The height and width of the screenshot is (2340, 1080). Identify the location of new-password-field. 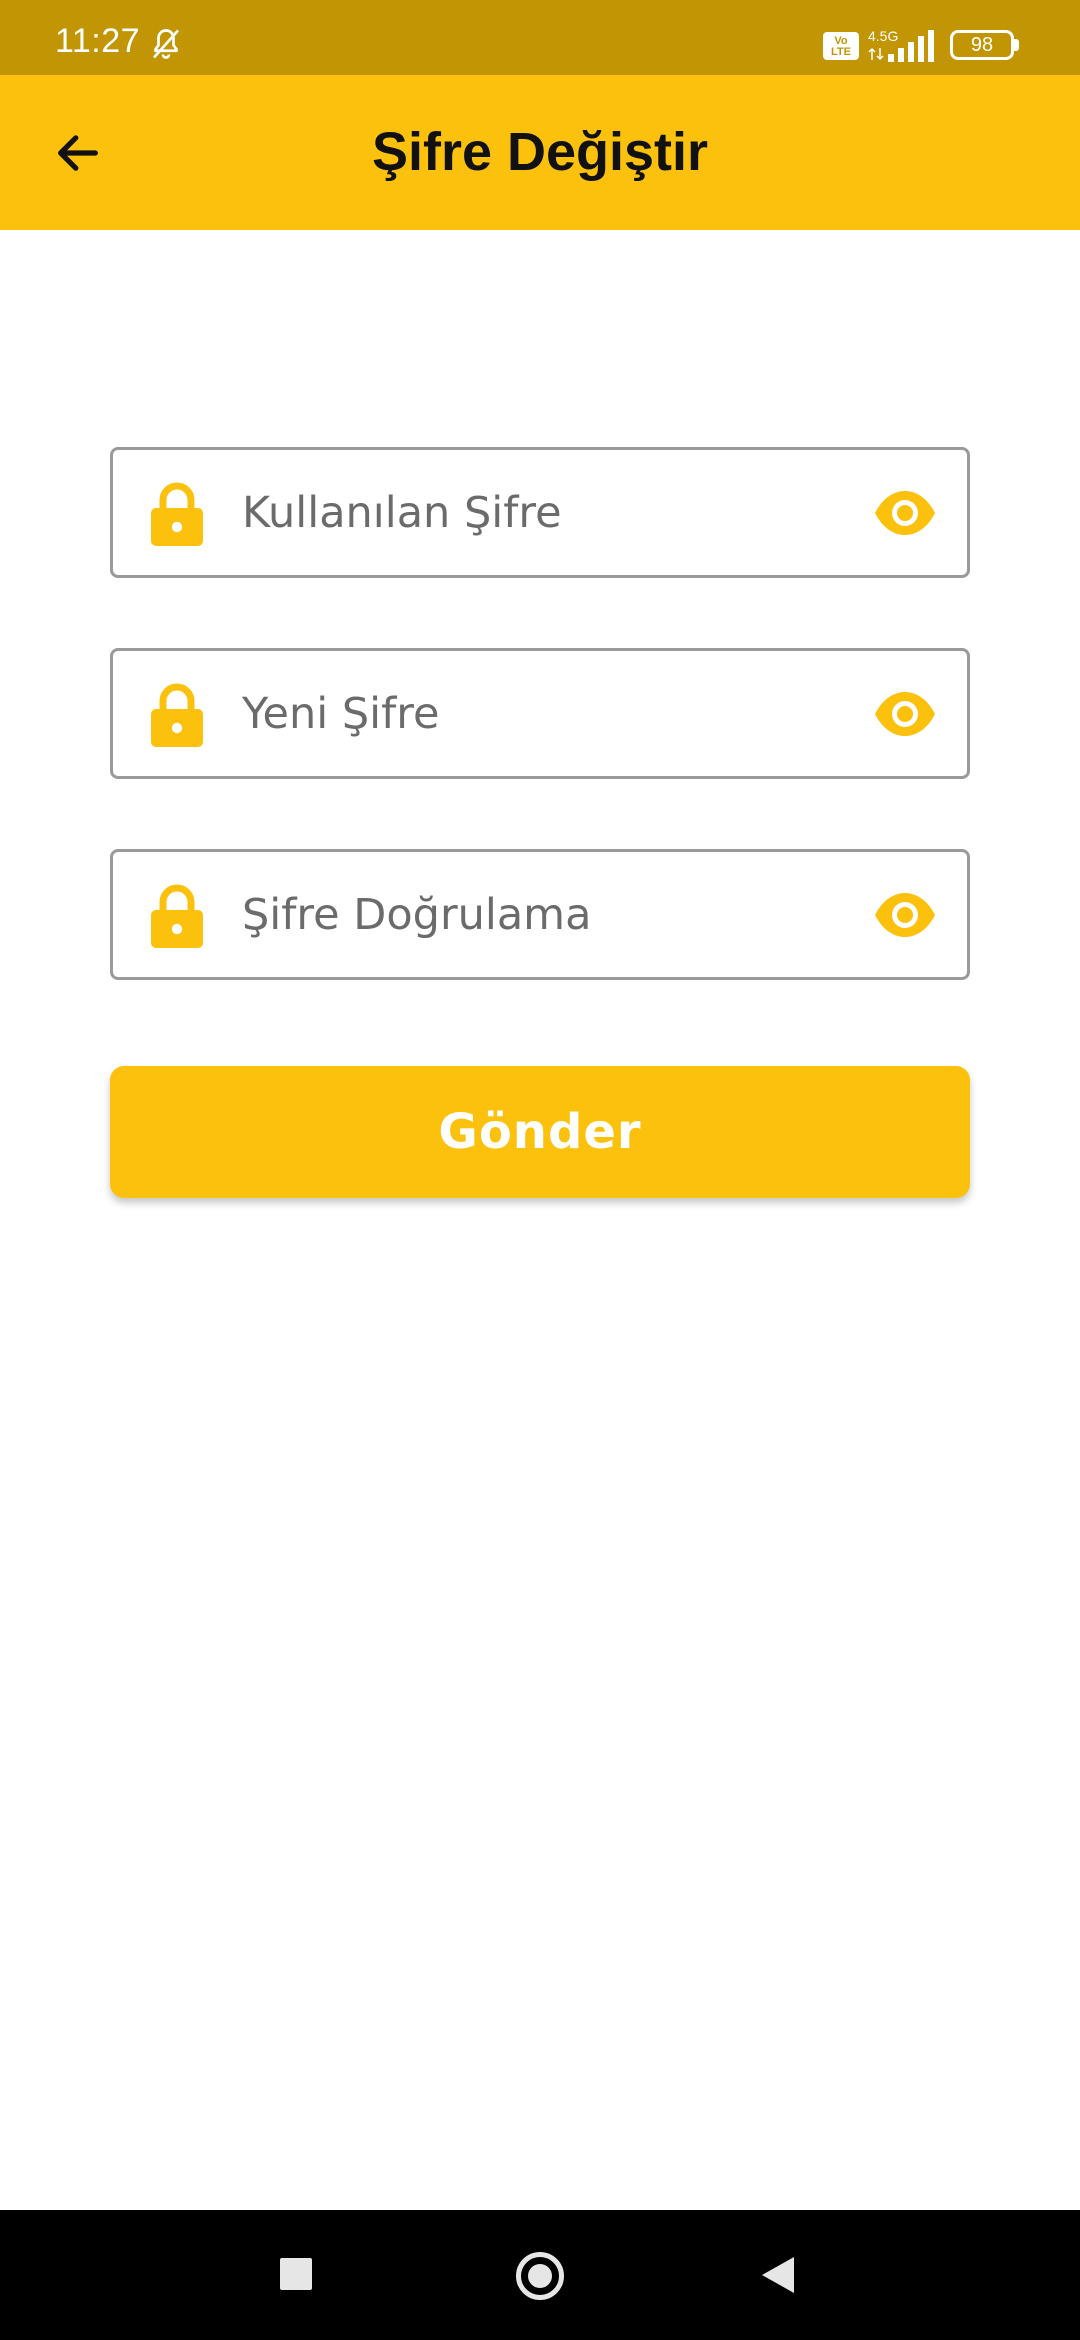
(540, 713).